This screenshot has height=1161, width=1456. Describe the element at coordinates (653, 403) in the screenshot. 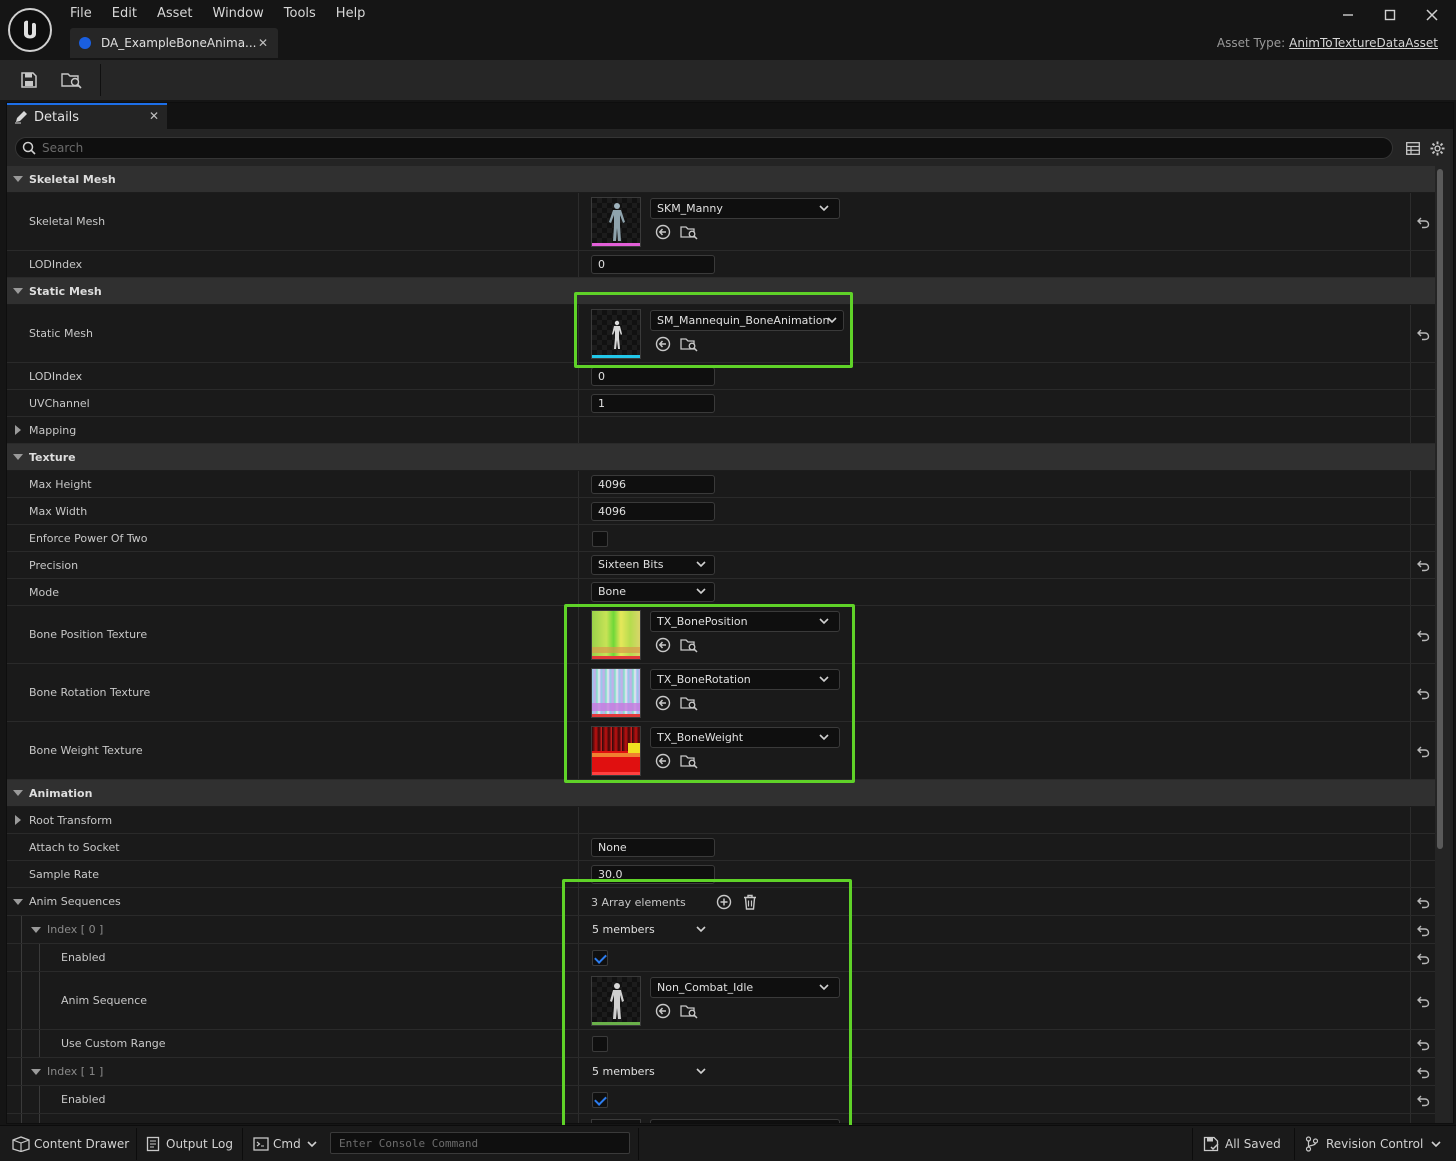

I see `uv-channel-input: 1` at that location.